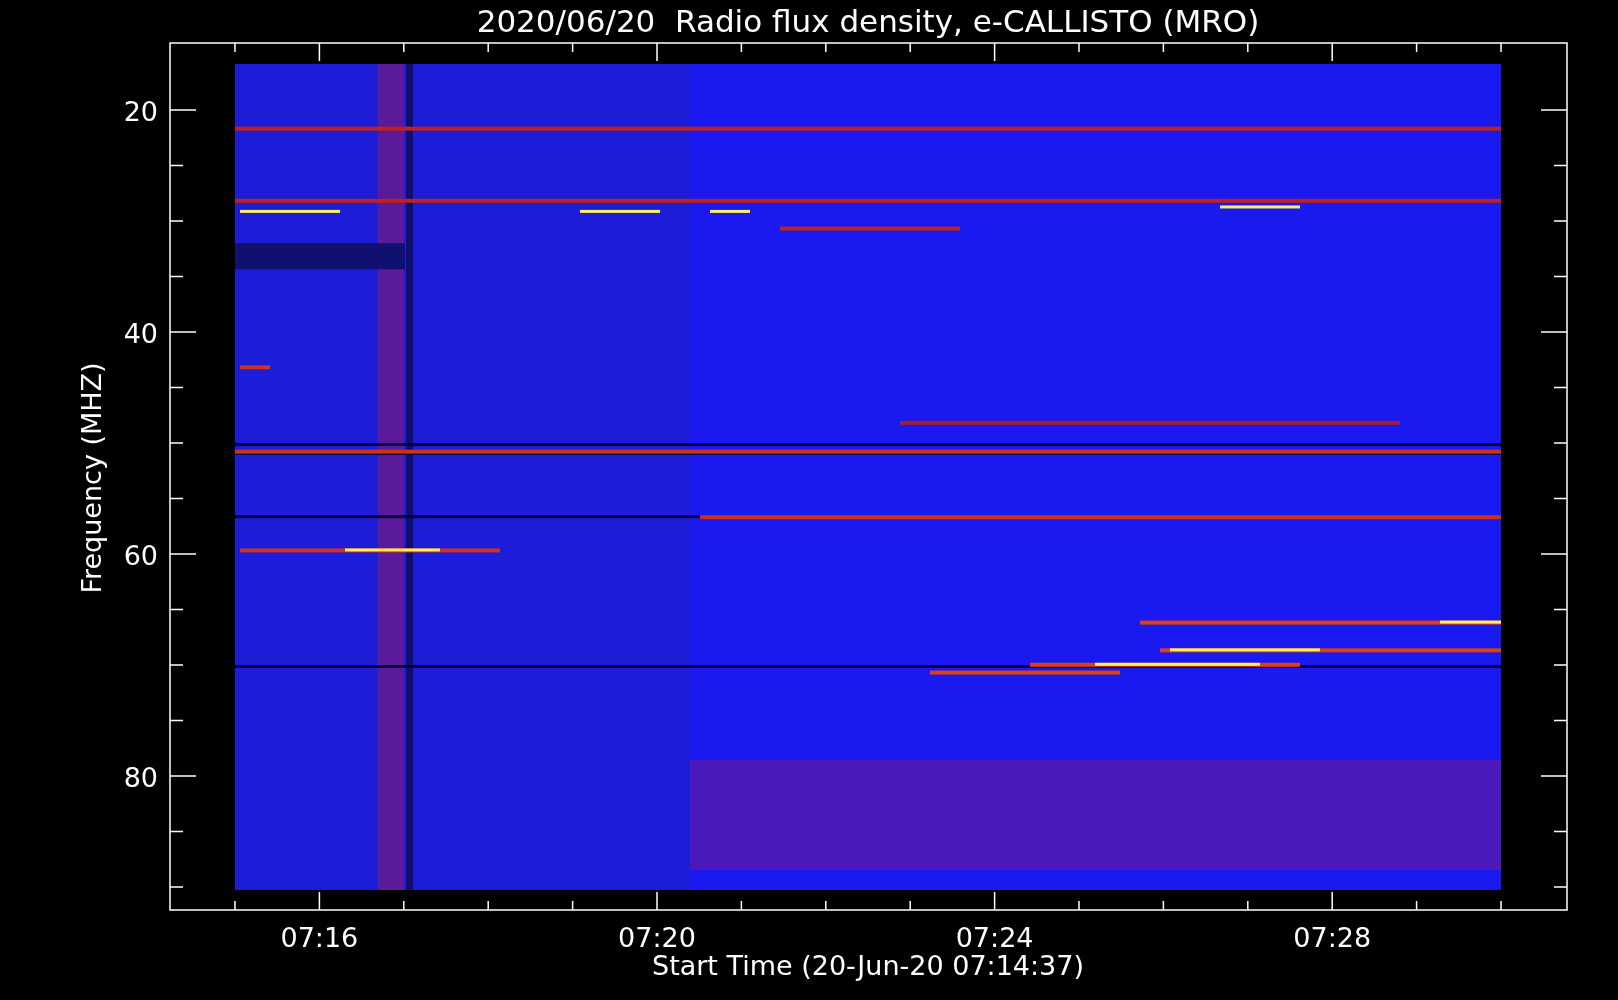 The width and height of the screenshot is (1618, 1000). What do you see at coordinates (140, 555) in the screenshot?
I see `axis-tick-label: 60` at bounding box center [140, 555].